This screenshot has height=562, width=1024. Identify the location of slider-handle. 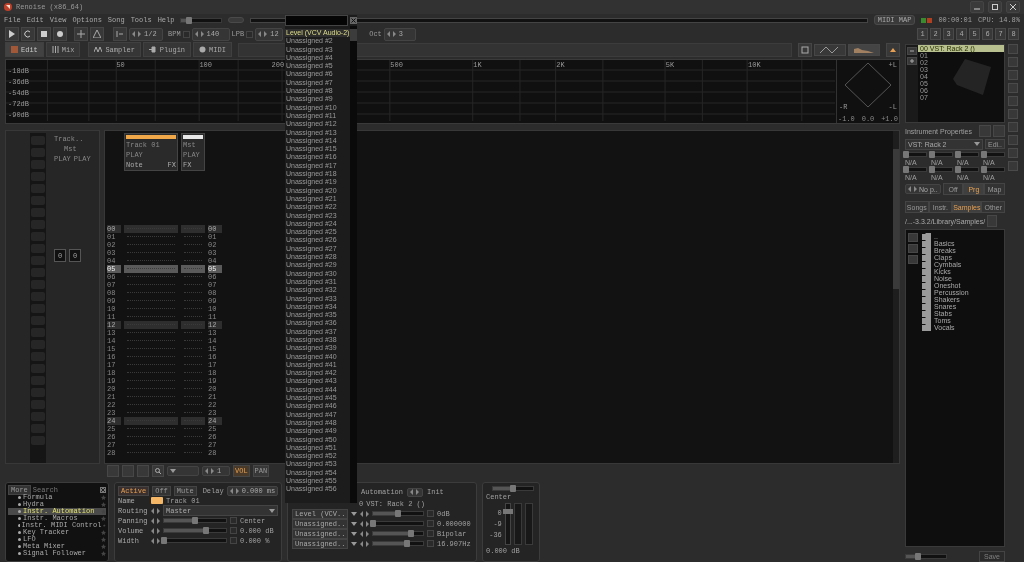
(236, 20).